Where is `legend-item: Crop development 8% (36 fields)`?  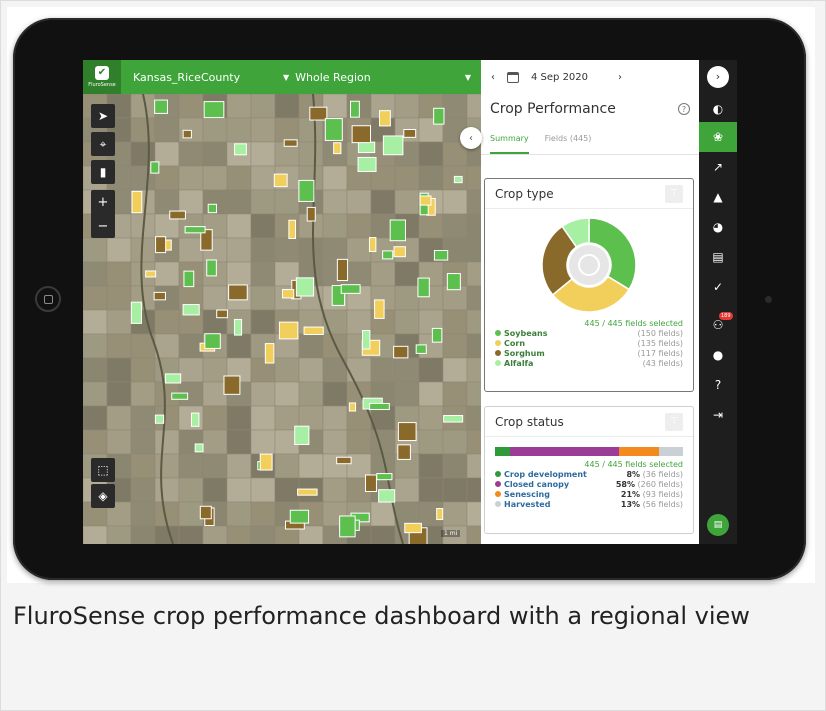 legend-item: Crop development 8% (36 fields) is located at coordinates (589, 474).